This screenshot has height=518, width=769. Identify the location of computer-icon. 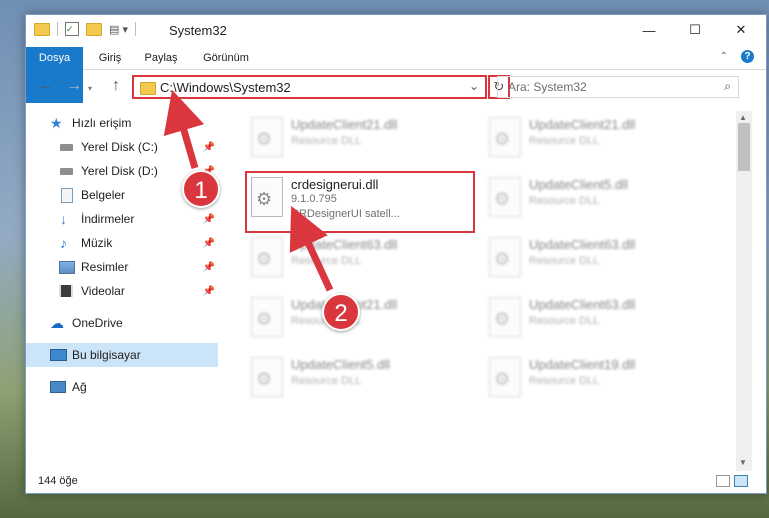
(58, 355).